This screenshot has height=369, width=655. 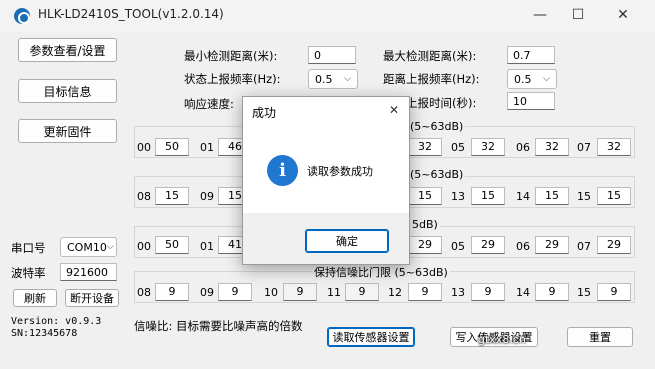 I want to click on params-button: 参数查看/设置, so click(x=67, y=50).